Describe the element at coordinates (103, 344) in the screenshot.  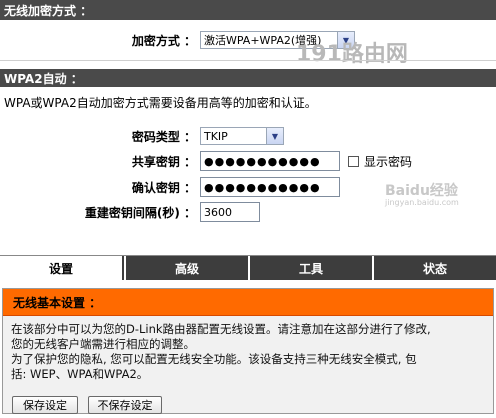
I see `panel-text-line: 您的无线客户端需进行相应的调整。` at that location.